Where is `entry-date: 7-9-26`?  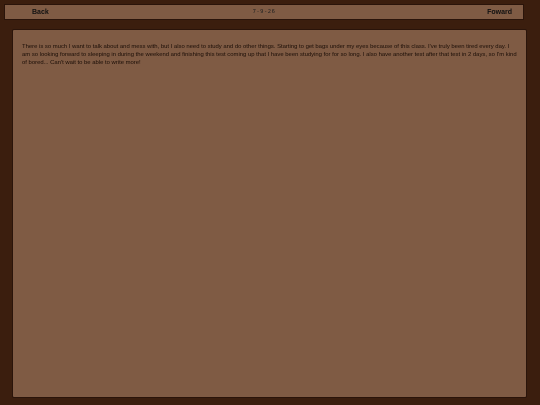 entry-date: 7-9-26 is located at coordinates (264, 12).